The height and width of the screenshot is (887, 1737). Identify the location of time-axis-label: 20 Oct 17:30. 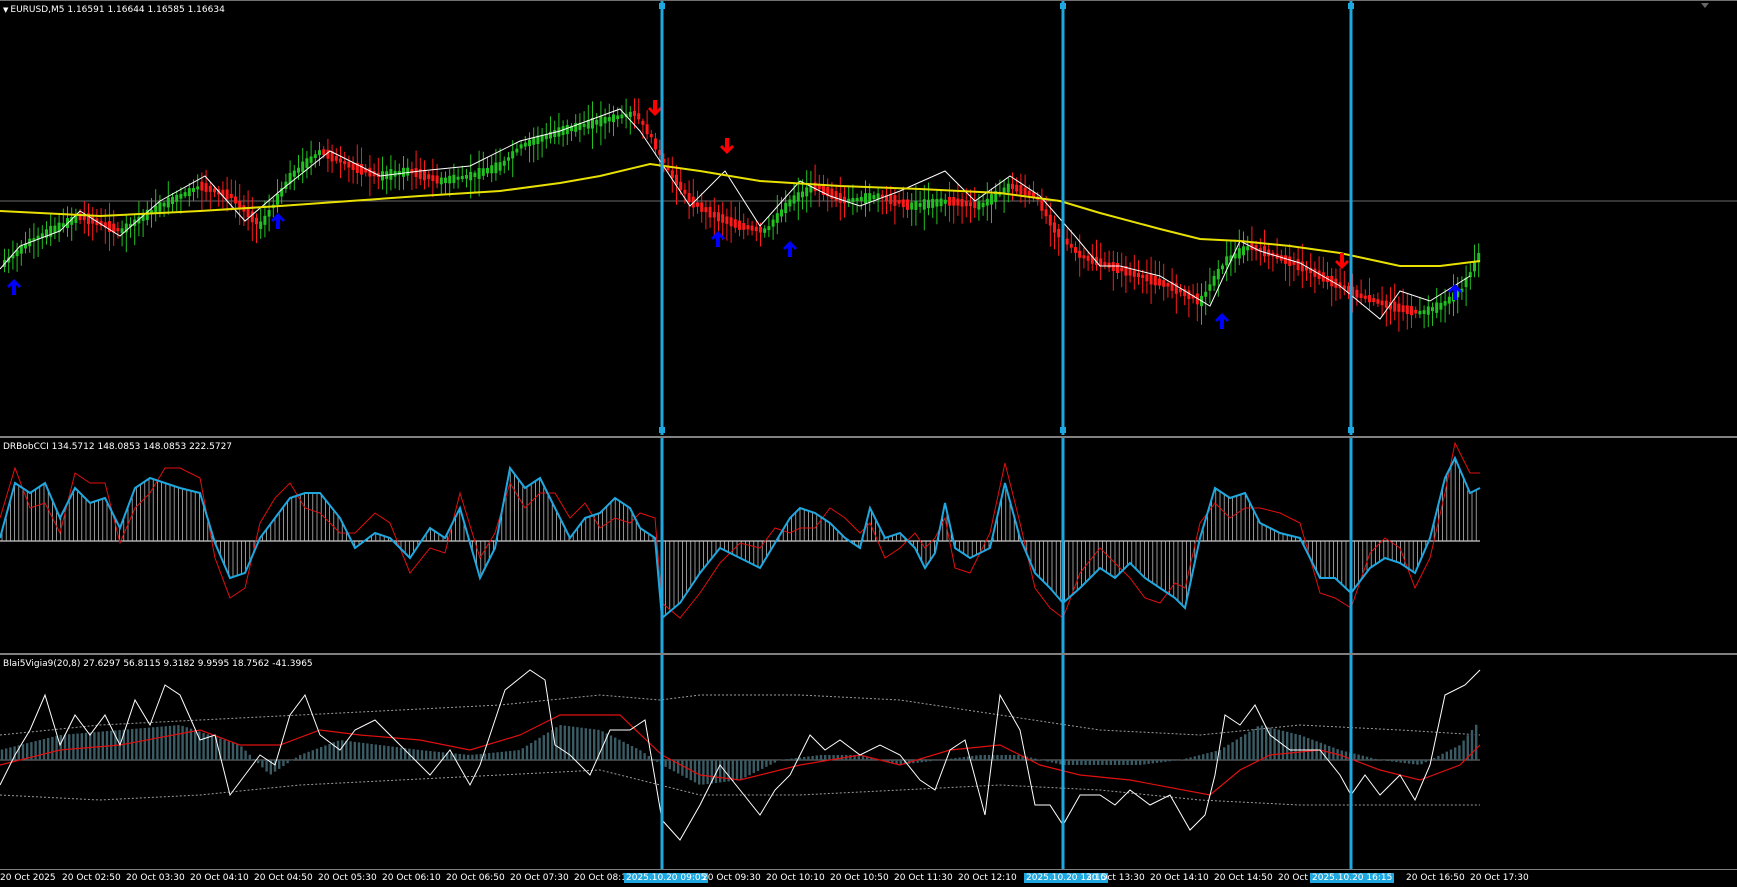
(1499, 878).